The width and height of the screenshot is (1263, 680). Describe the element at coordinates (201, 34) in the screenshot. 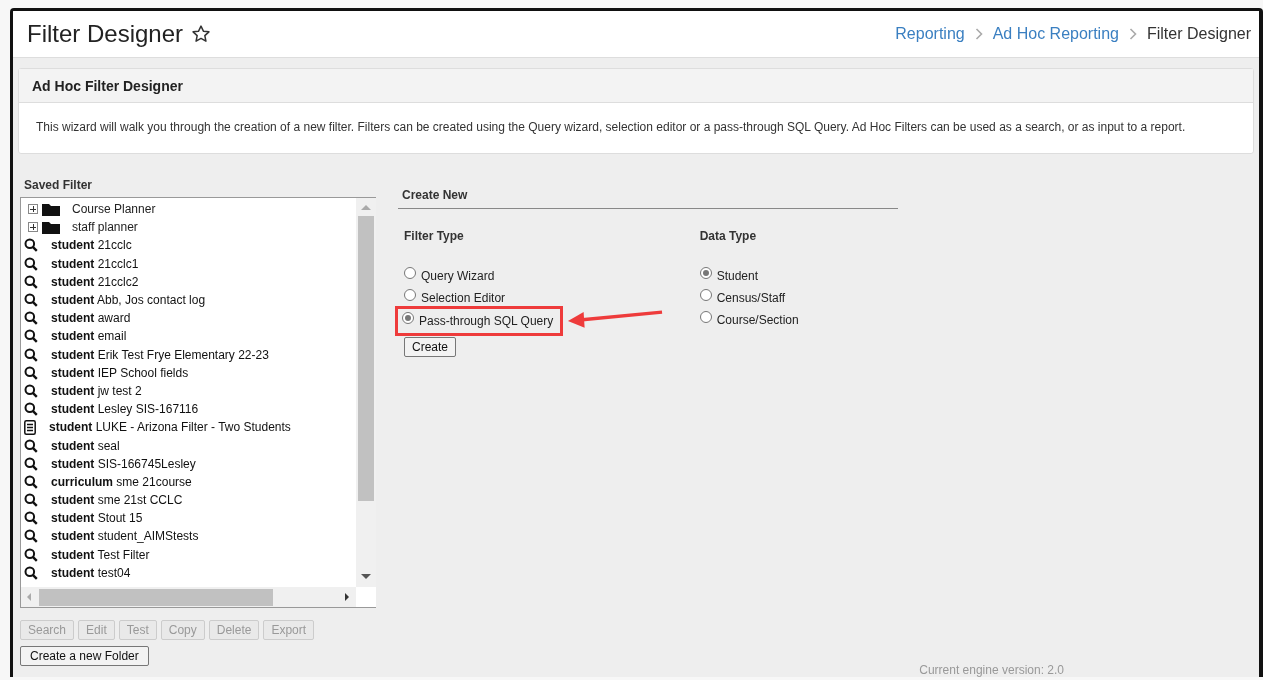

I see `star-icon` at that location.